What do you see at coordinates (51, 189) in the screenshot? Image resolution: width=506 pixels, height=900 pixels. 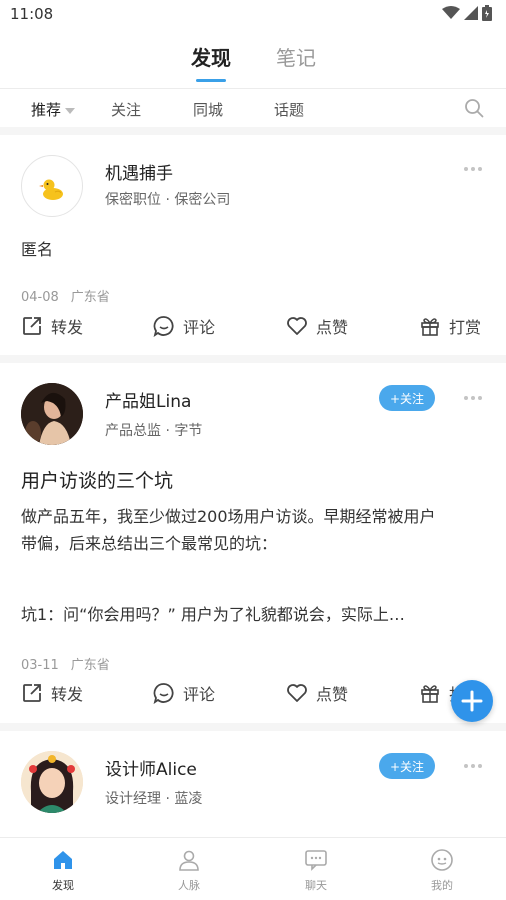 I see `duck-avatar-icon` at bounding box center [51, 189].